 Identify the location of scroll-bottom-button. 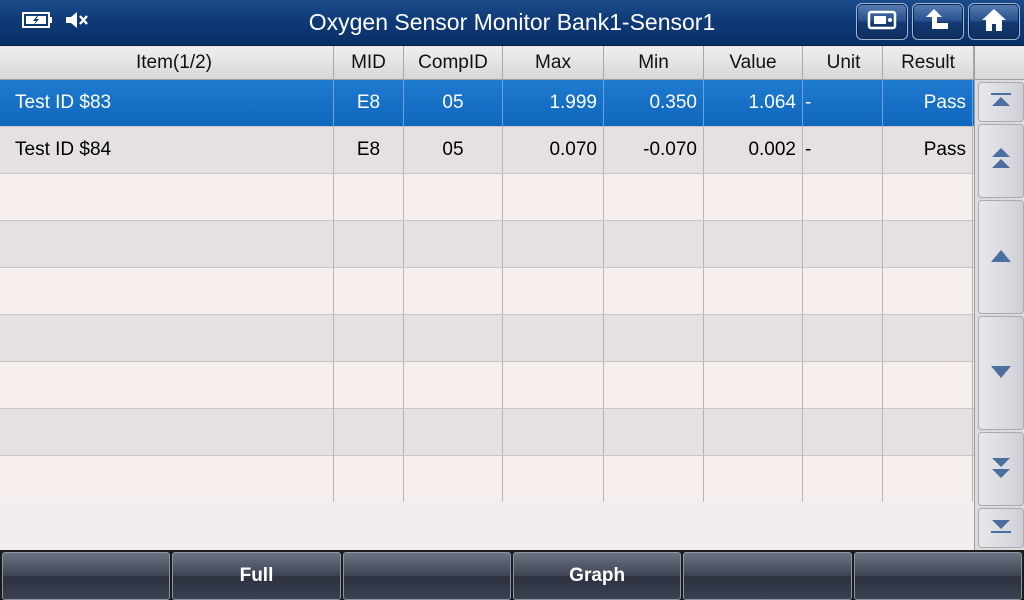
(1001, 528).